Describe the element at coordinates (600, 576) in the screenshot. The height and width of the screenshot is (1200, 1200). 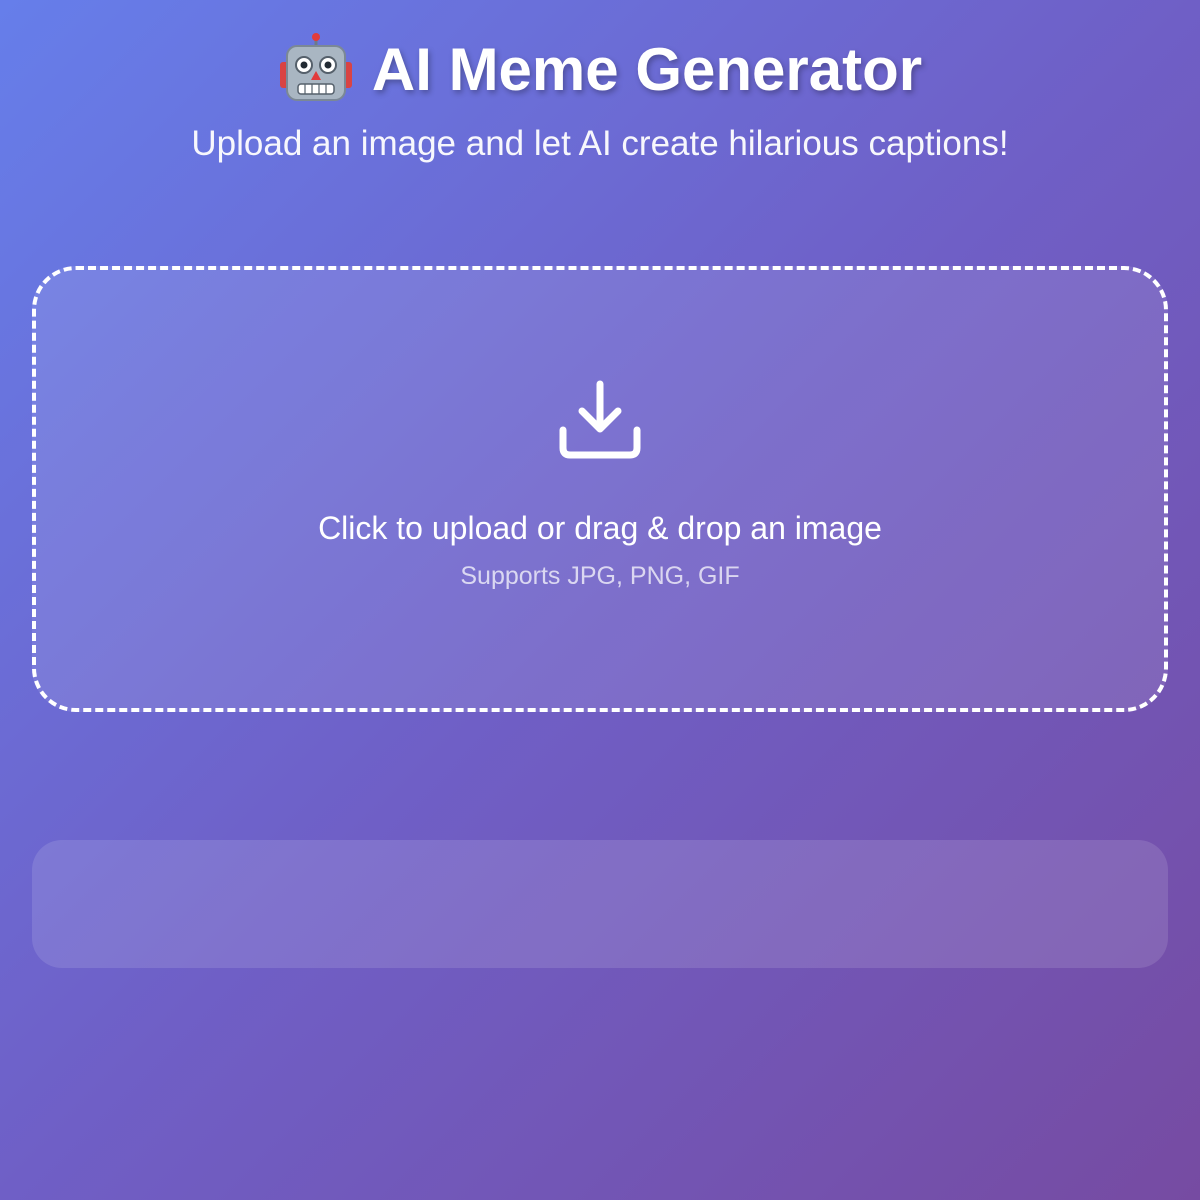
I see `supported-formats-hint: Supports JPG, PNG, GIF` at that location.